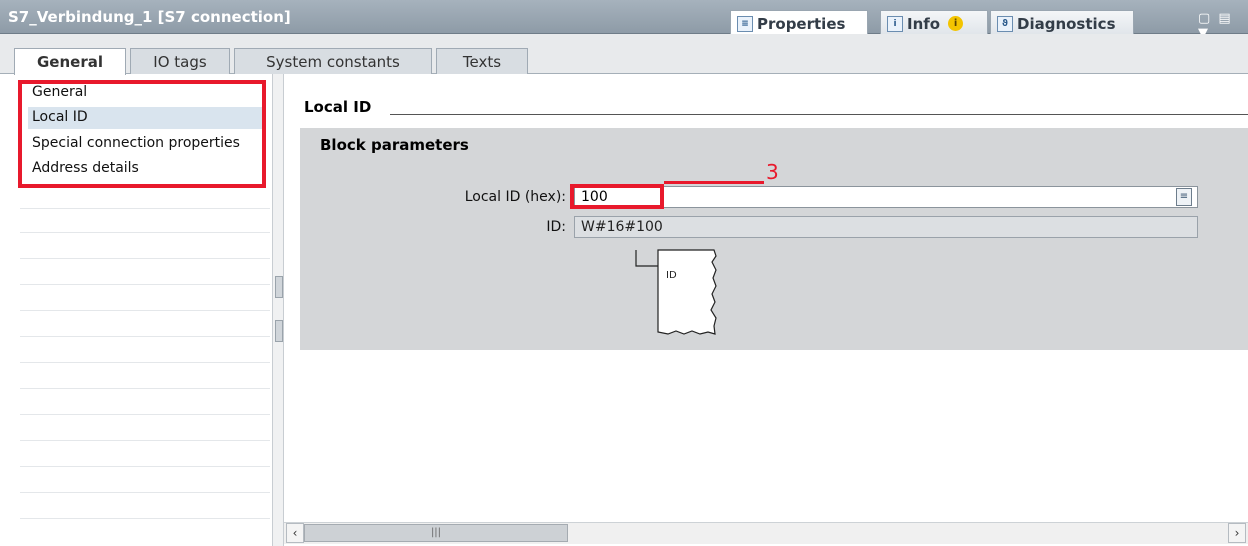 Image resolution: width=1248 pixels, height=546 pixels. I want to click on diagnostics-tab-button: ϑ Diagnostics, so click(1062, 23).